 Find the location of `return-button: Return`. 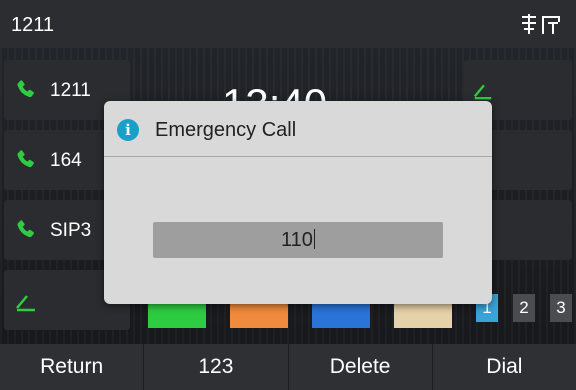

return-button: Return is located at coordinates (71, 367).